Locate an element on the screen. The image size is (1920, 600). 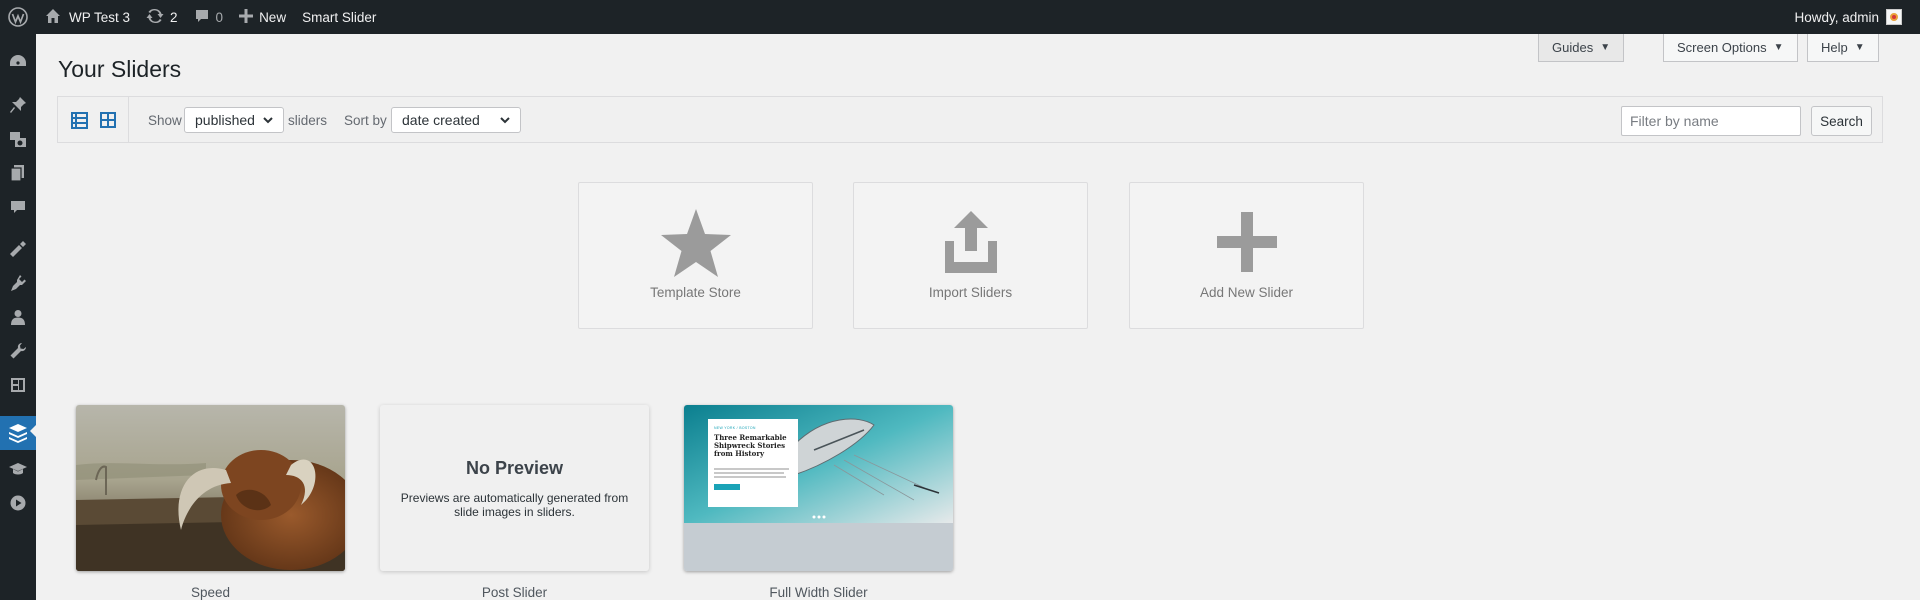
site-name-link: WP Test 3 is located at coordinates (87, 17).